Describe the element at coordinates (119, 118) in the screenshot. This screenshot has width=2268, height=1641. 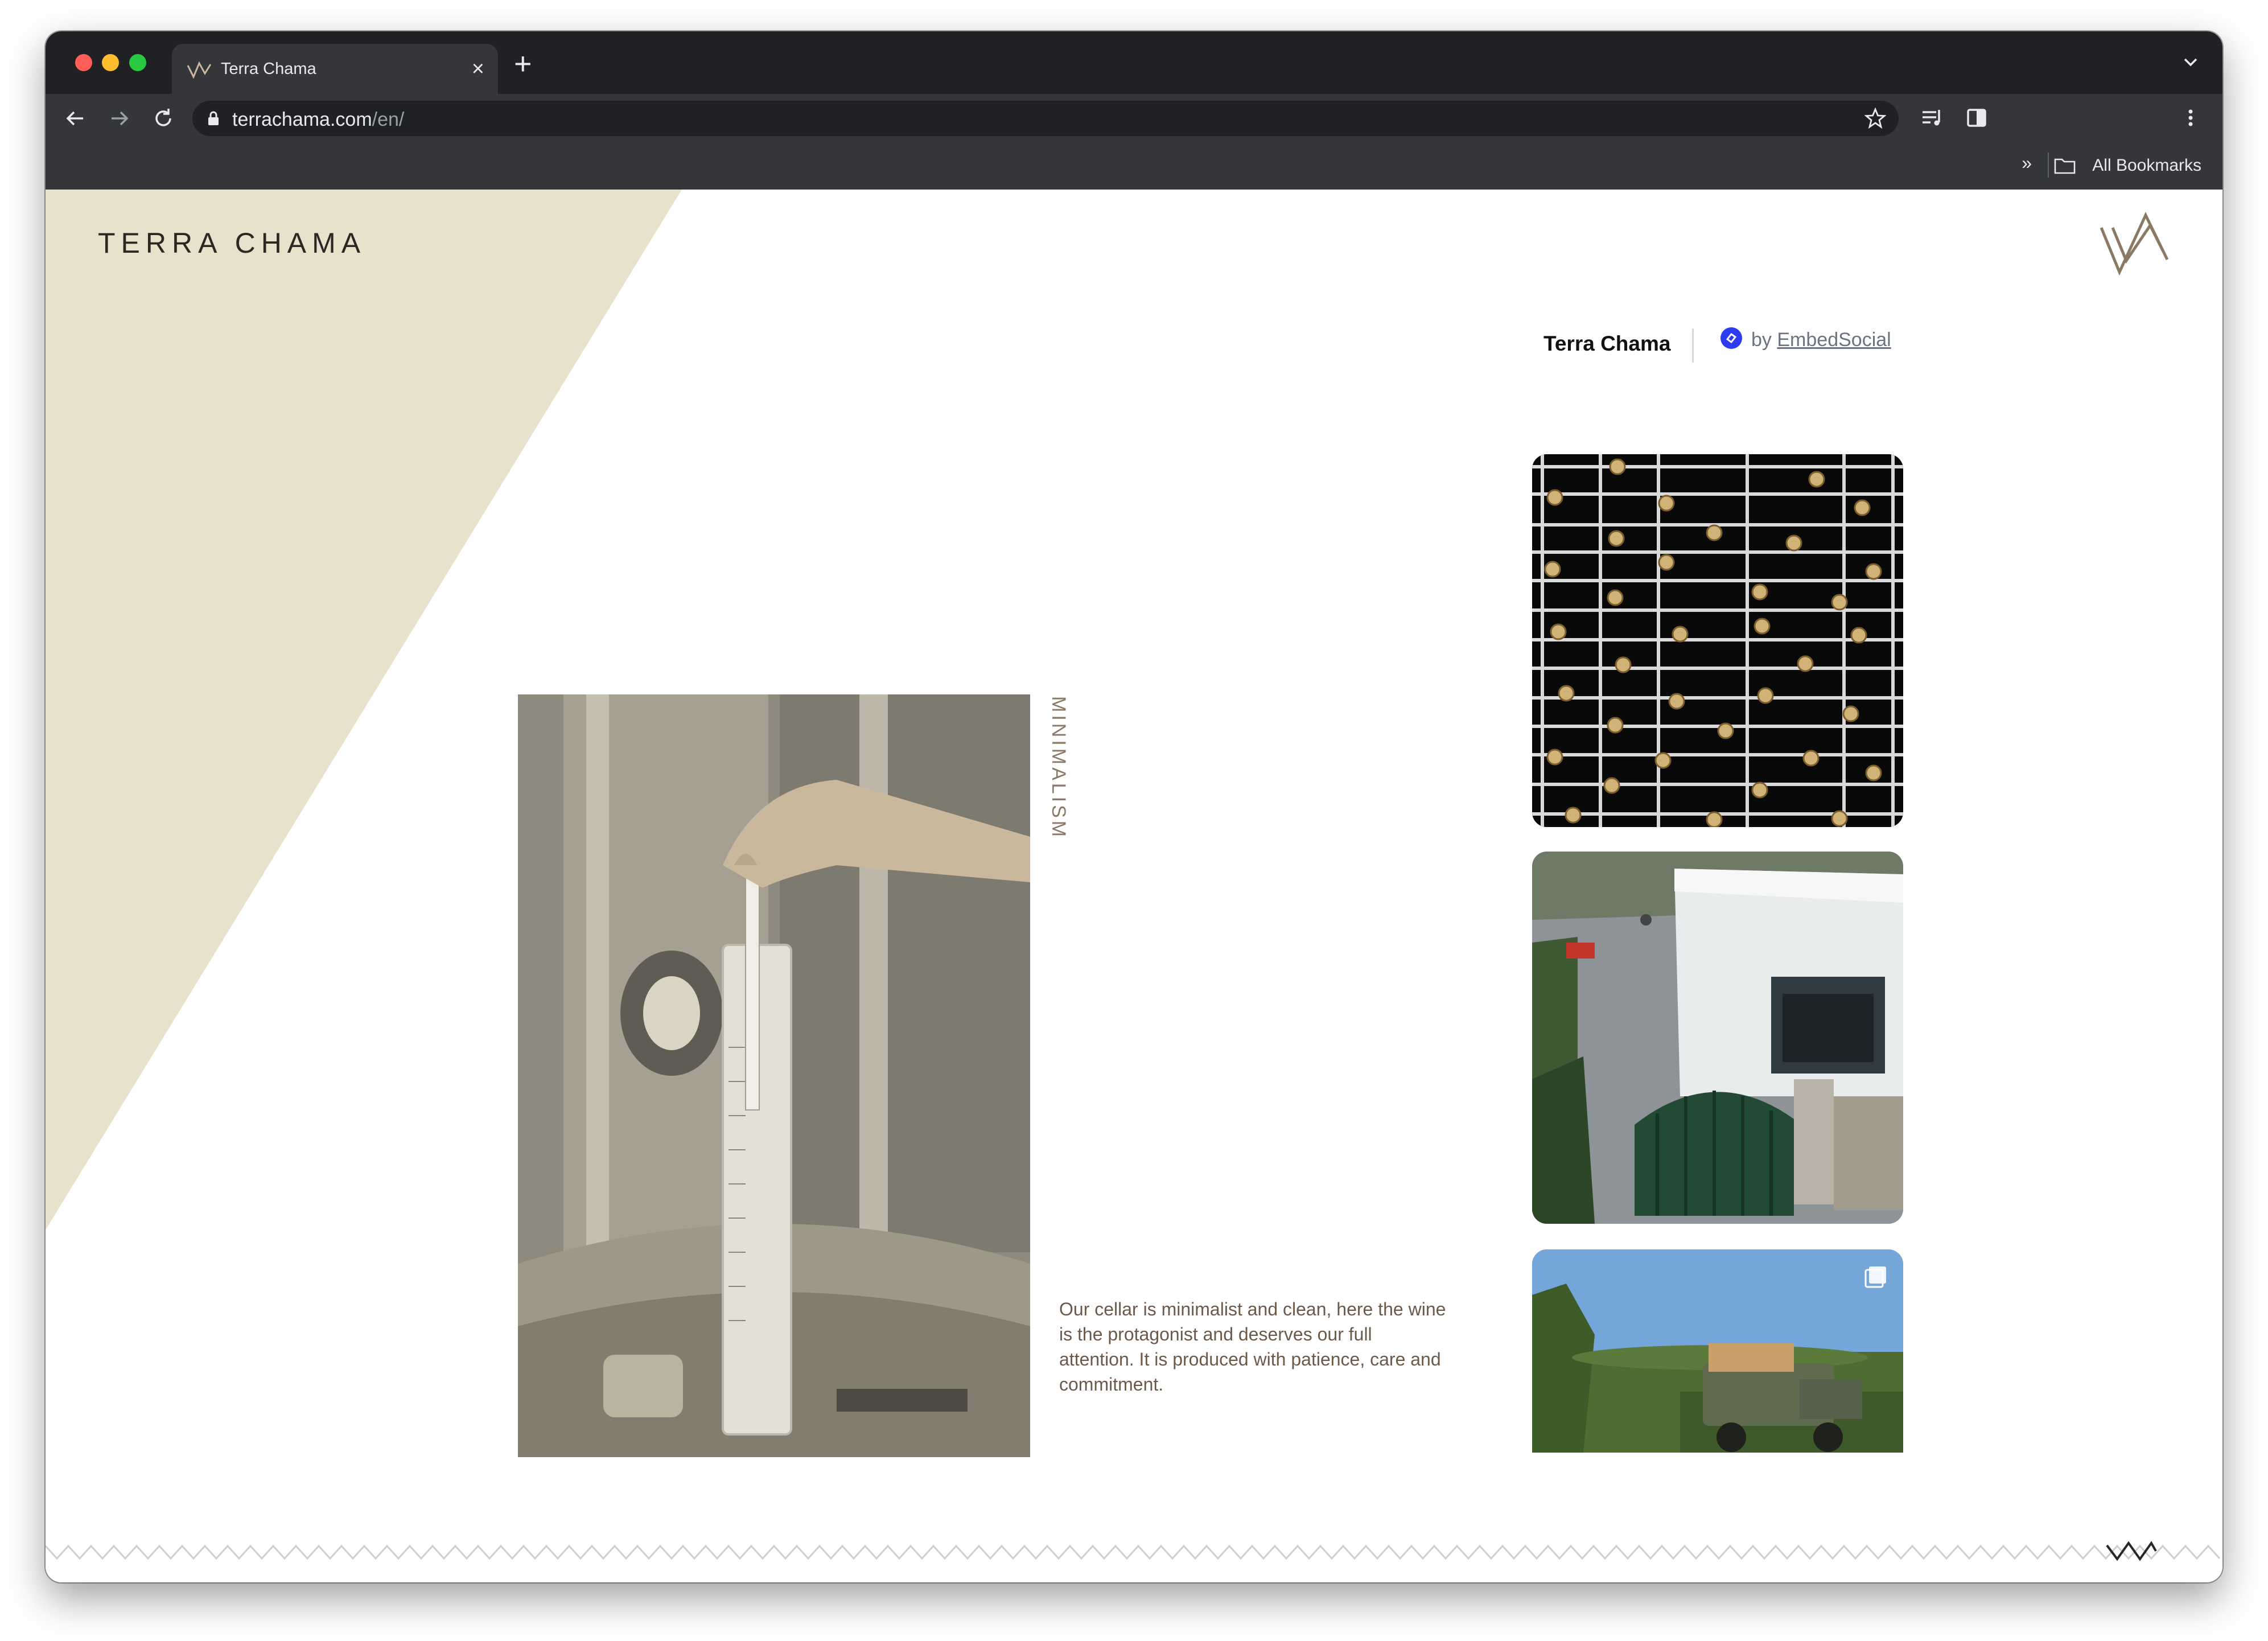
I see `forward-icon` at that location.